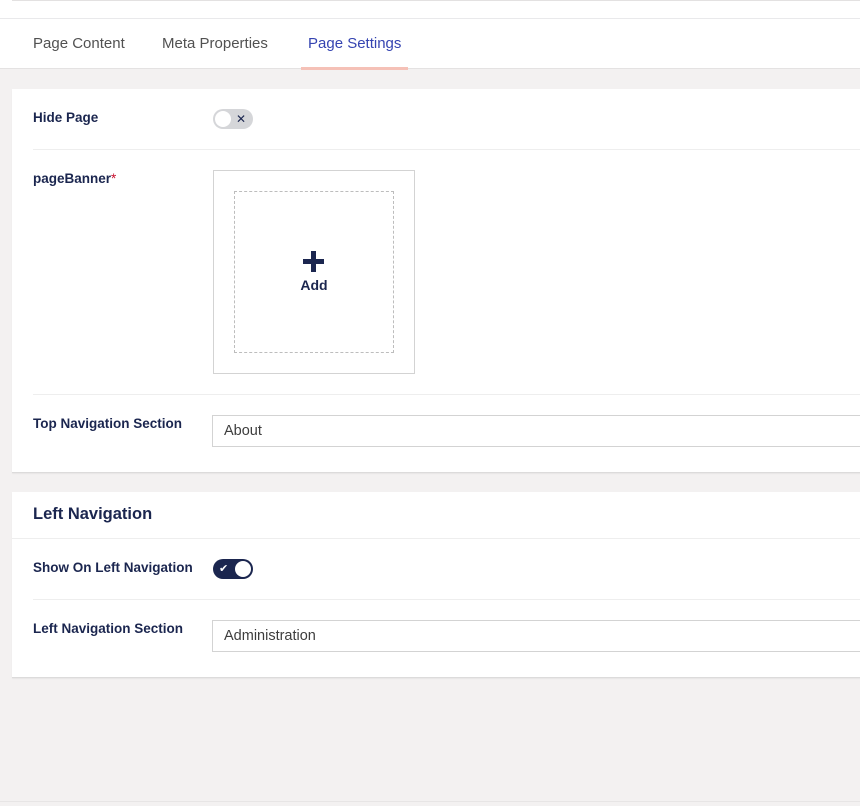 Image resolution: width=860 pixels, height=806 pixels. Describe the element at coordinates (536, 431) in the screenshot. I see `top-navigation-select: About` at that location.